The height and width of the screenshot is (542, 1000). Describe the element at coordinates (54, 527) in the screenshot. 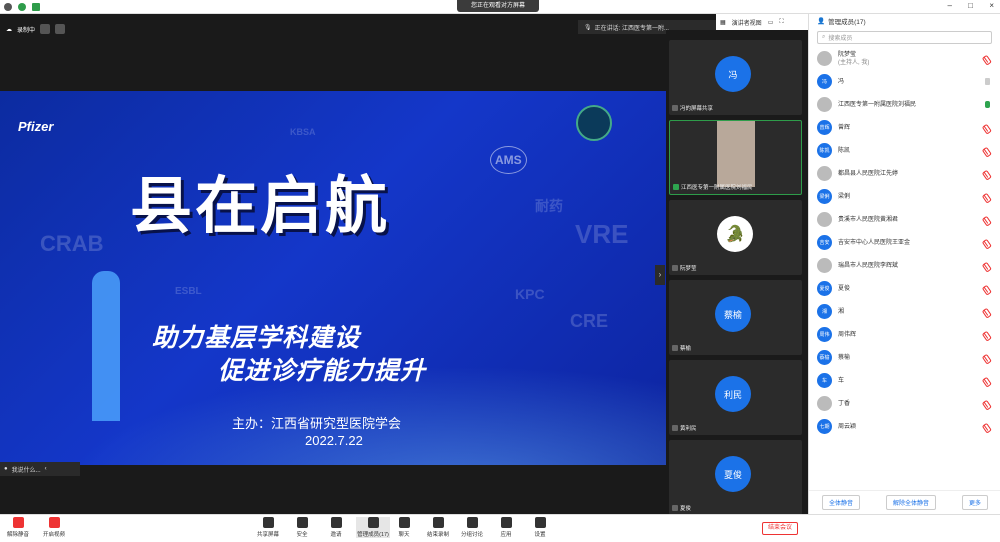

I see `start-video-button: 开启视频` at that location.